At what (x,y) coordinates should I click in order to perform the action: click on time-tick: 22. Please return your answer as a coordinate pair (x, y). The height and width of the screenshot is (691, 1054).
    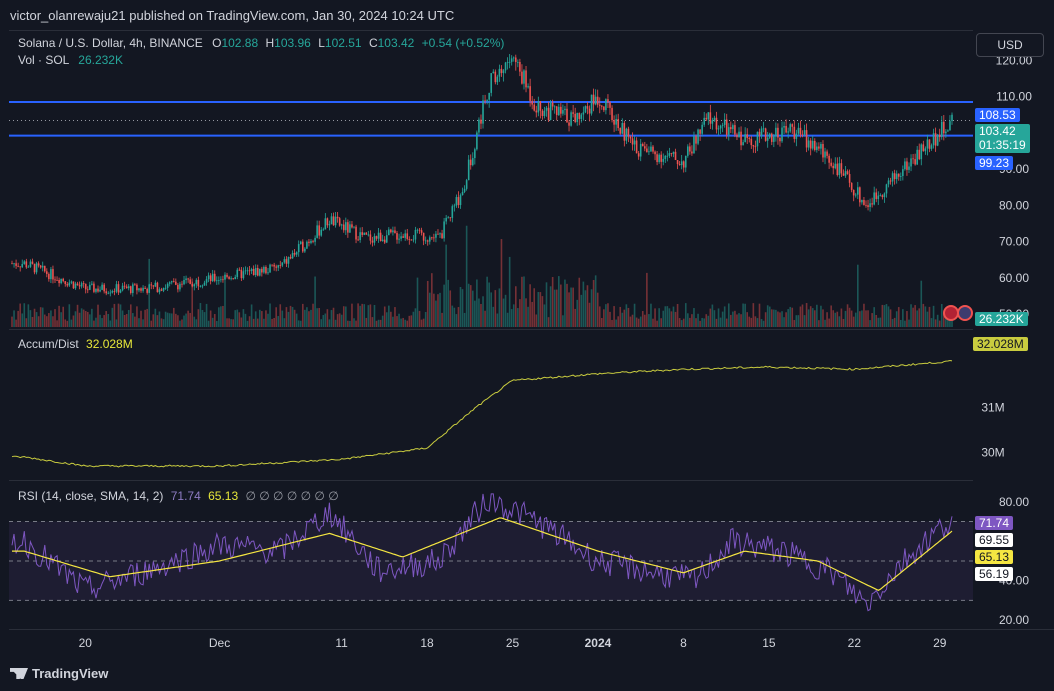
    Looking at the image, I should click on (855, 643).